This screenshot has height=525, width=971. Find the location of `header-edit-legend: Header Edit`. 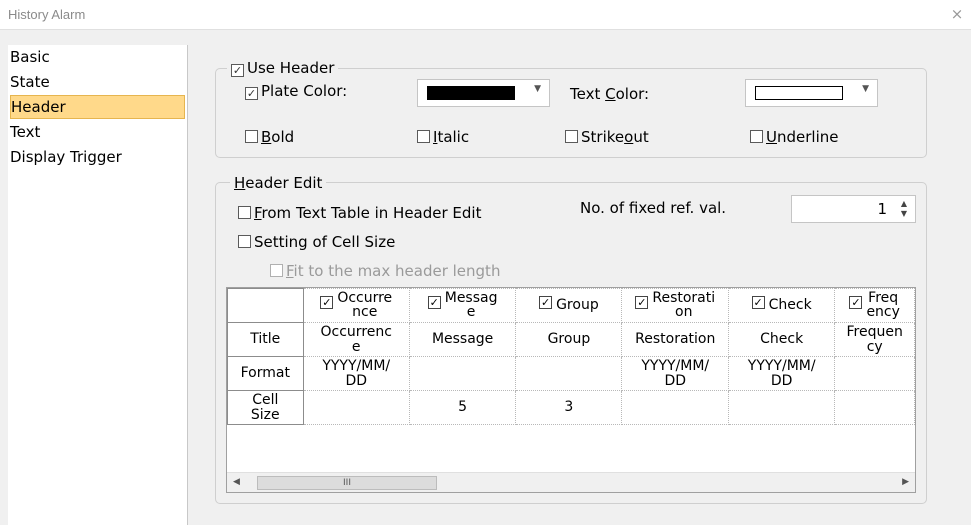

header-edit-legend: Header Edit is located at coordinates (278, 183).